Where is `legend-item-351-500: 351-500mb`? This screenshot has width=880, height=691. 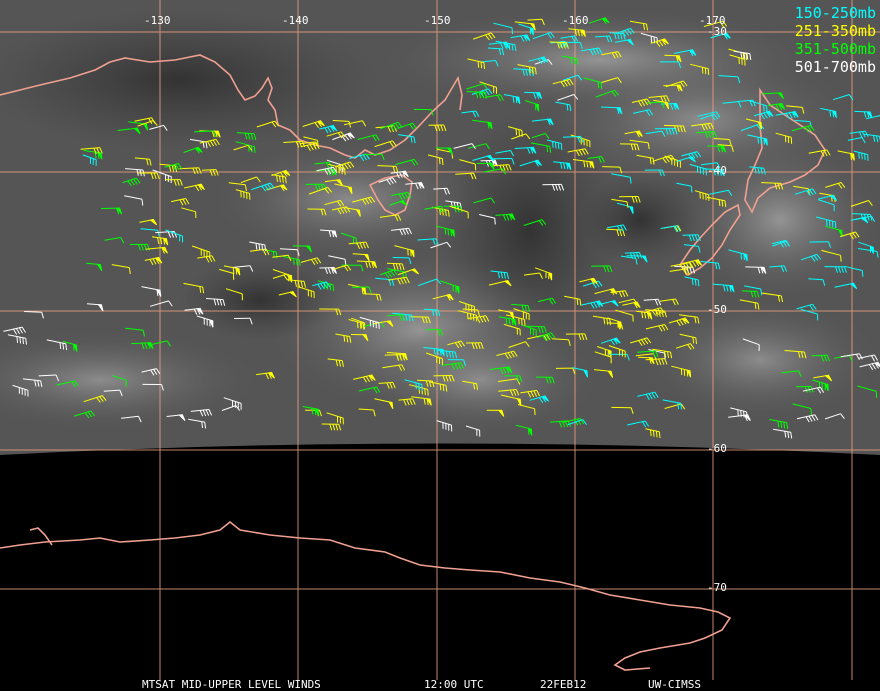
legend-item-351-500: 351-500mb is located at coordinates (835, 49).